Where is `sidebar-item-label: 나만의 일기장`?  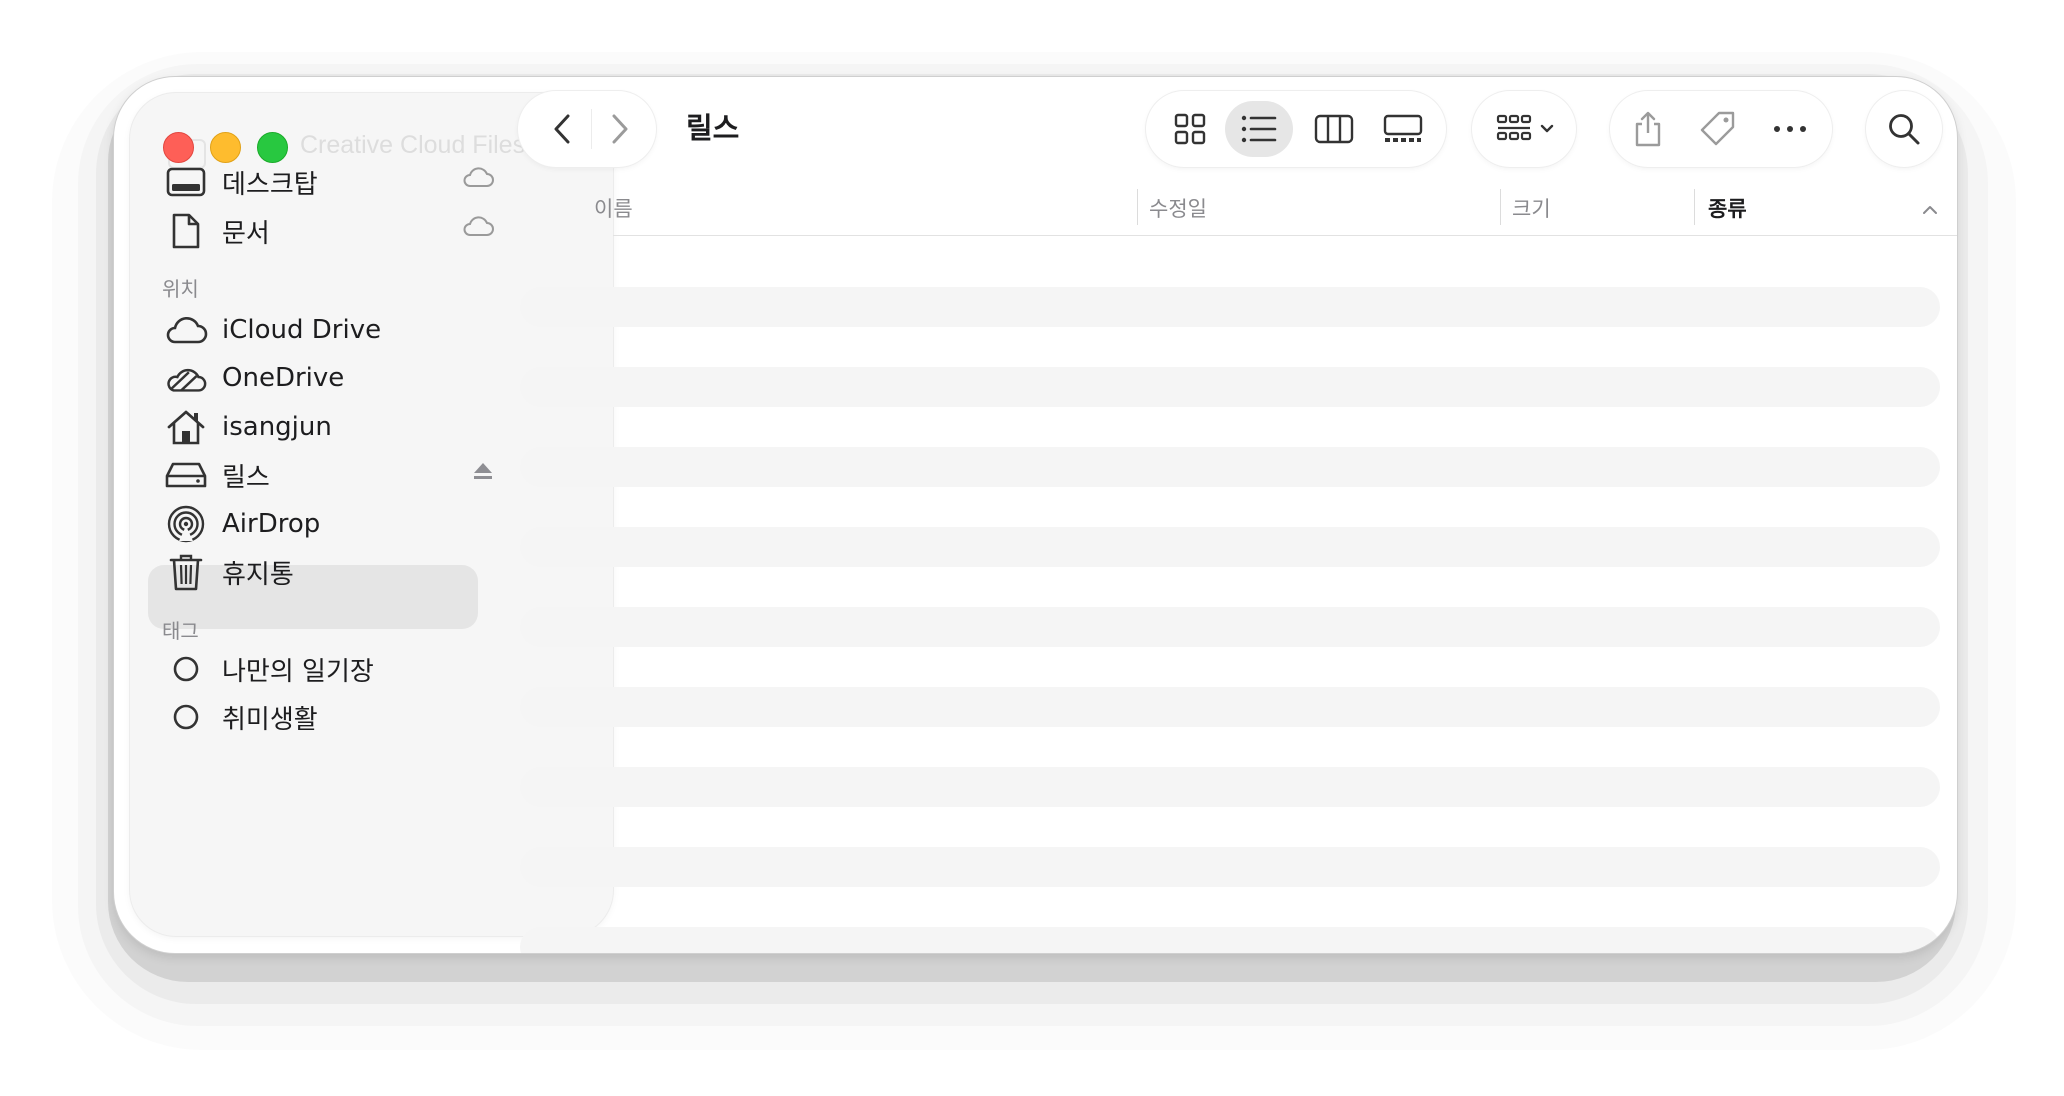
sidebar-item-label: 나만의 일기장 is located at coordinates (298, 671).